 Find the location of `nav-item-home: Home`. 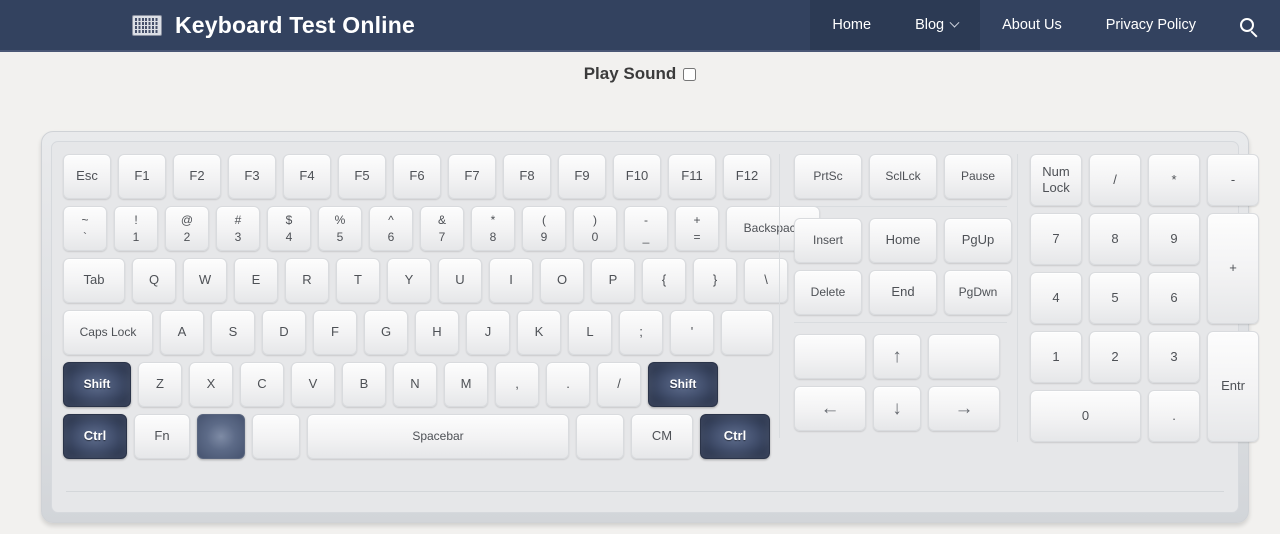

nav-item-home: Home is located at coordinates (852, 25).